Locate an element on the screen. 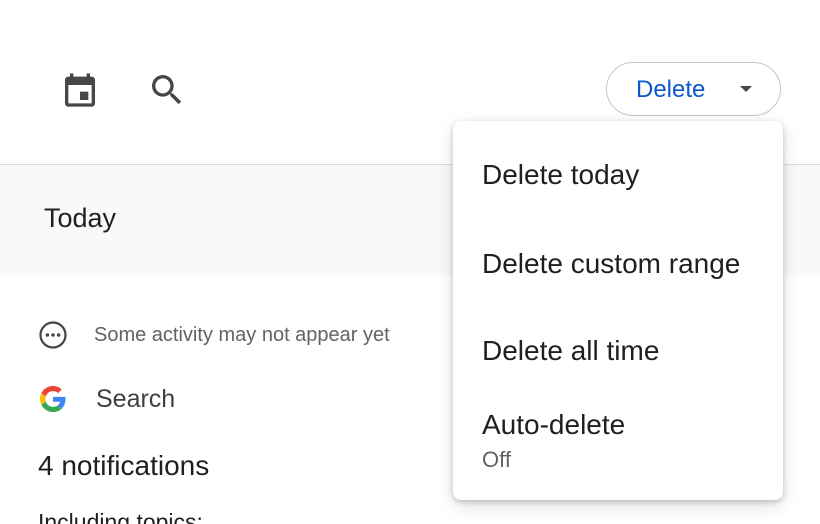  delete-button-label: Delete is located at coordinates (671, 89).